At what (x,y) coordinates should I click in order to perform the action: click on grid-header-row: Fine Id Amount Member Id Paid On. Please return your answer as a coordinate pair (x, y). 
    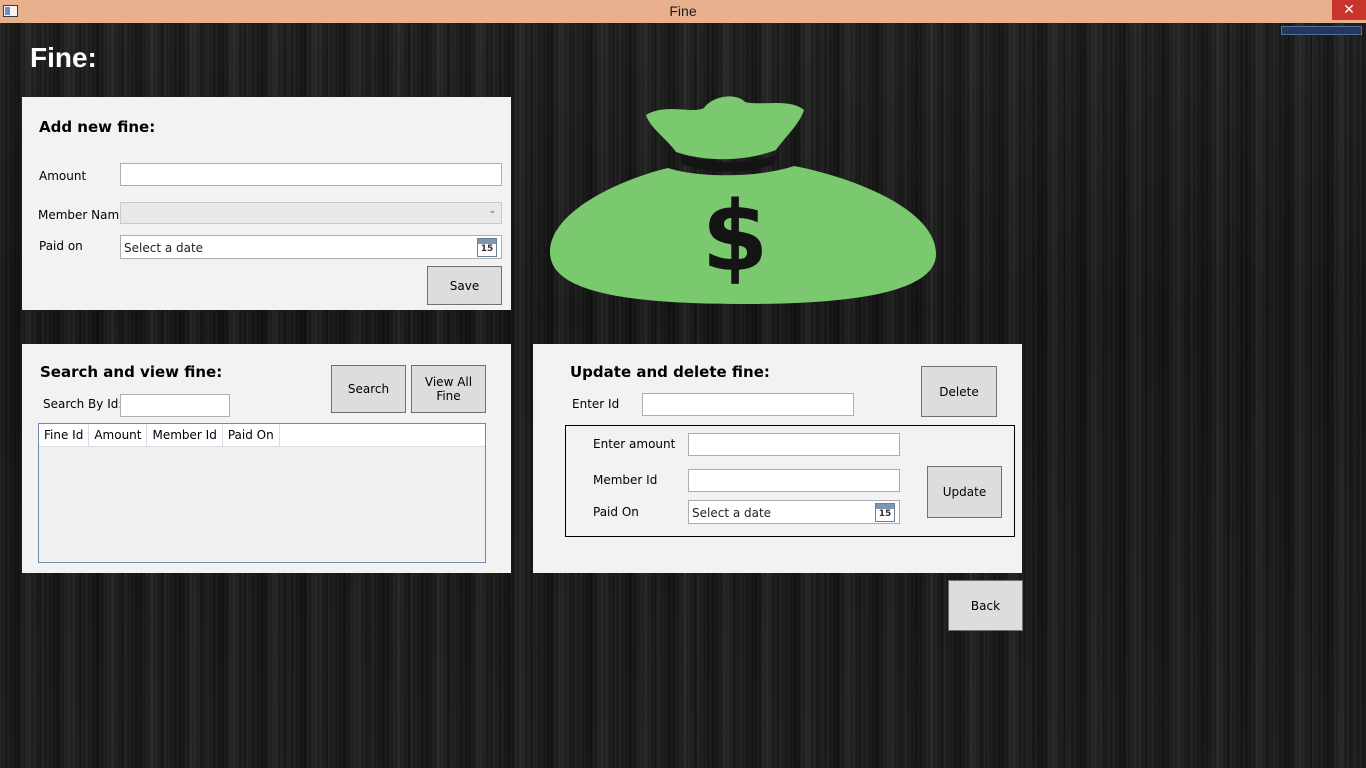
    Looking at the image, I should click on (262, 435).